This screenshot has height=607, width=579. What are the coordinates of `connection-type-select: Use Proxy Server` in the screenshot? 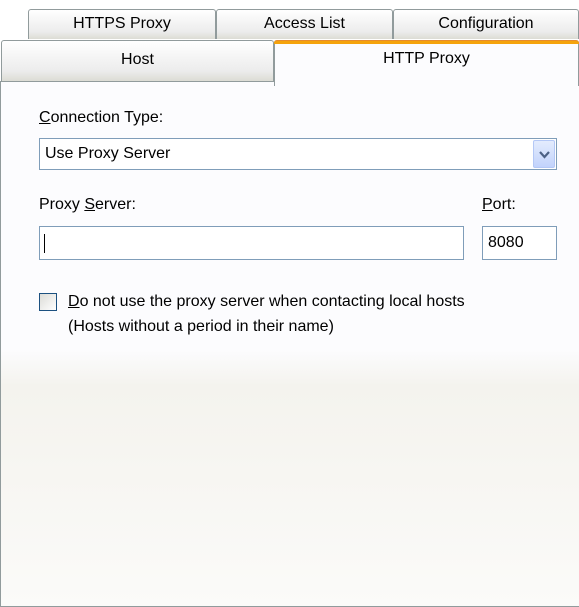 It's located at (298, 154).